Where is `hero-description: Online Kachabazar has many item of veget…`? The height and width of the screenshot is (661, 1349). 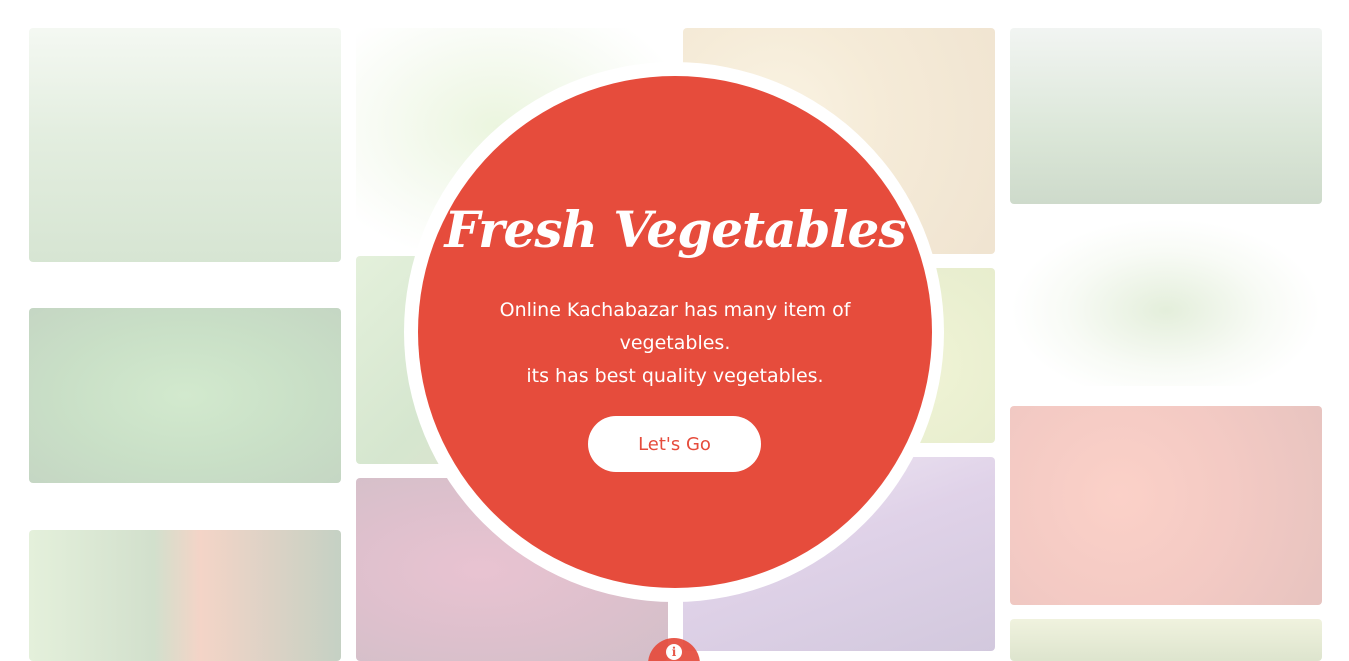
hero-description: Online Kachabazar has many item of veget… is located at coordinates (675, 343).